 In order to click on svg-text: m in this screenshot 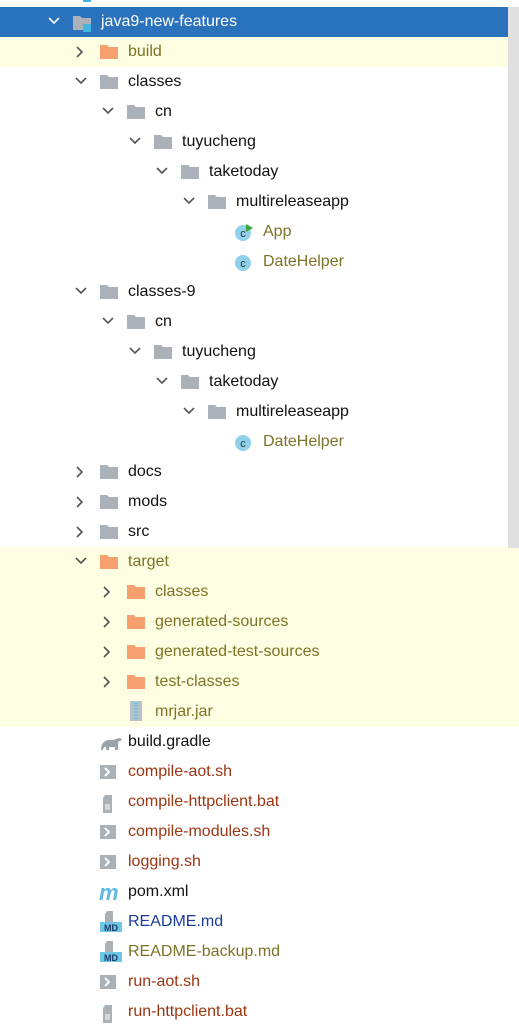, I will do `click(109, 893)`.